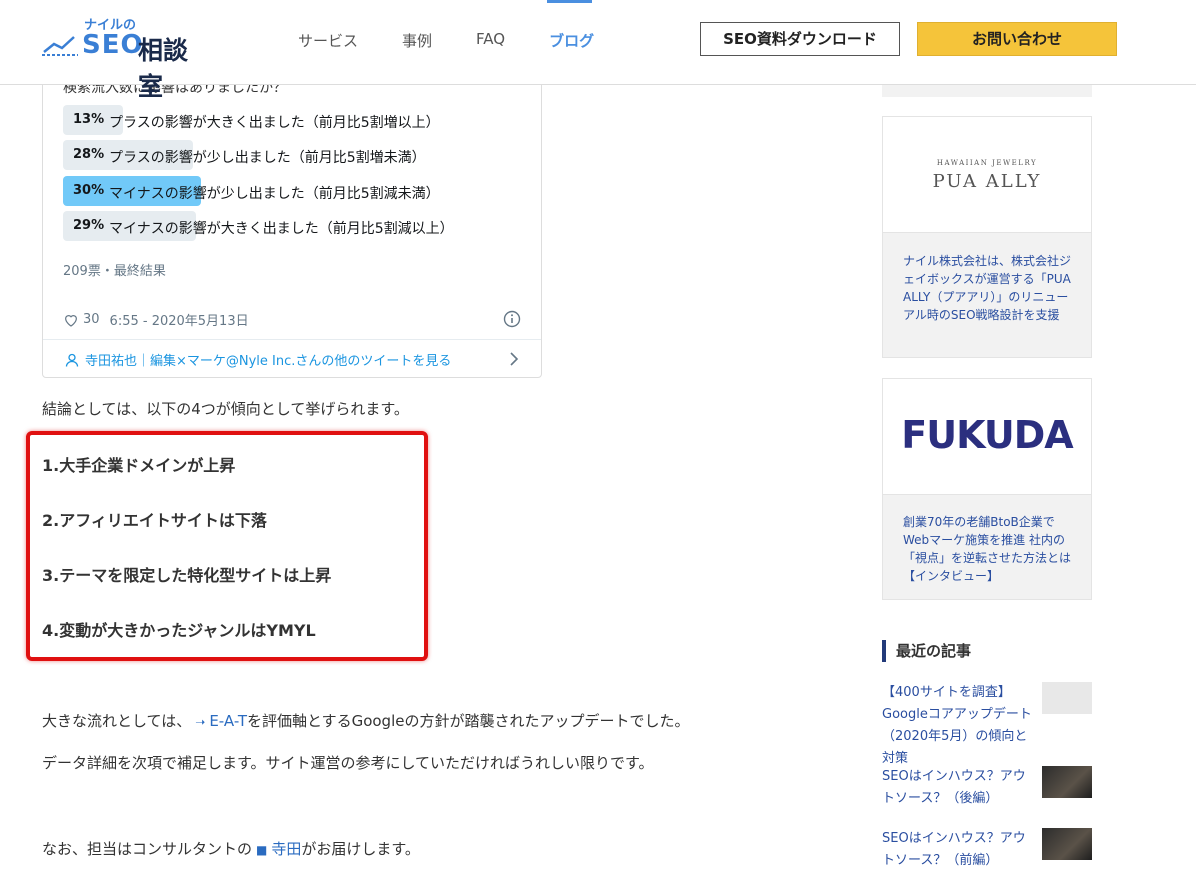  Describe the element at coordinates (179, 630) in the screenshot. I see `conclusion-item: 4.変動が大きかったジャンルはYMYL` at that location.